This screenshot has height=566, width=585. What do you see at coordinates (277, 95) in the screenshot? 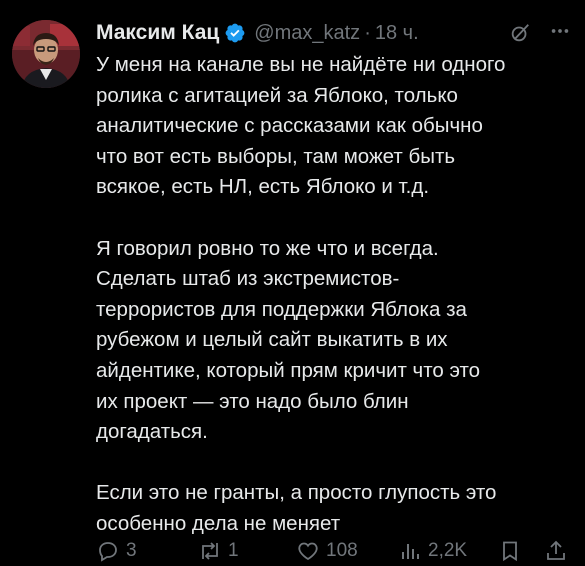
I see `text-line: ролика с агитацией за Яблоко, только` at bounding box center [277, 95].